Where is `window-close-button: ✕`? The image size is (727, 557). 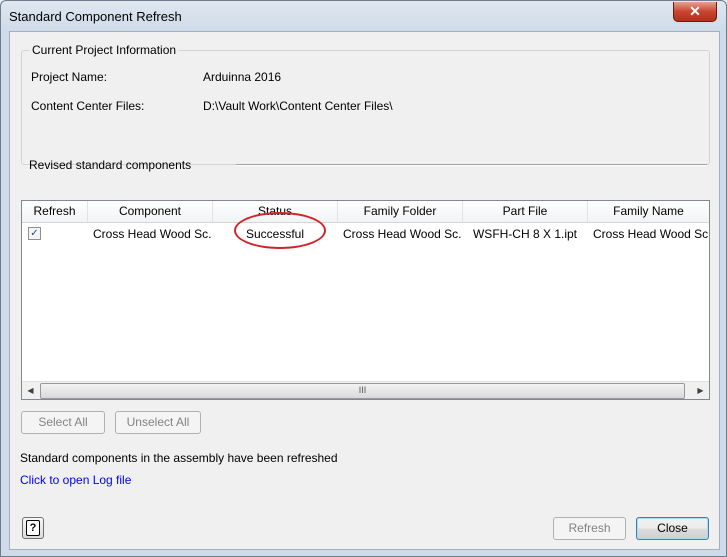
window-close-button: ✕ is located at coordinates (695, 12).